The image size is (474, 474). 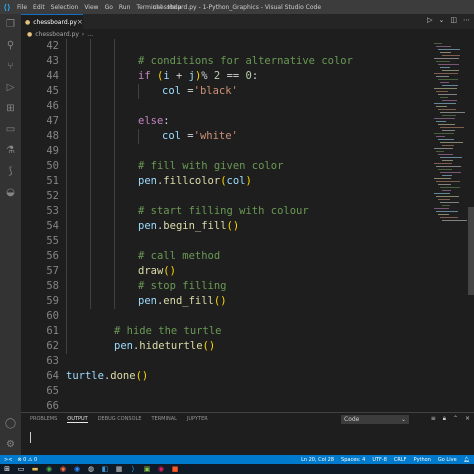 What do you see at coordinates (57, 34) in the screenshot?
I see `breadcrumb-file: chessboard.py` at bounding box center [57, 34].